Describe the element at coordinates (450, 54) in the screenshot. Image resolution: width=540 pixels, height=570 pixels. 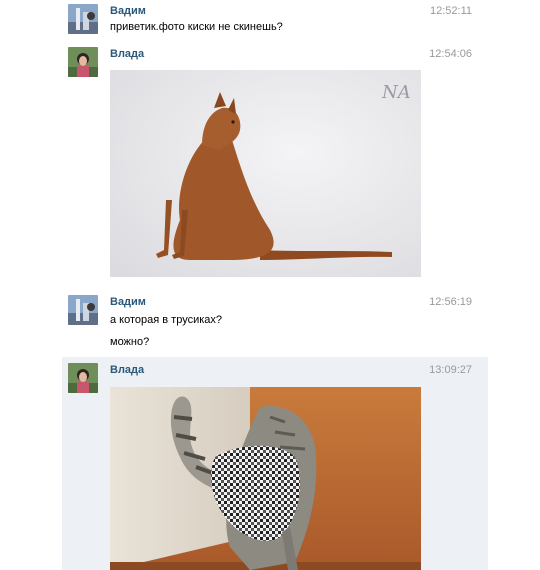
I see `message-time: 12:54:06` at that location.